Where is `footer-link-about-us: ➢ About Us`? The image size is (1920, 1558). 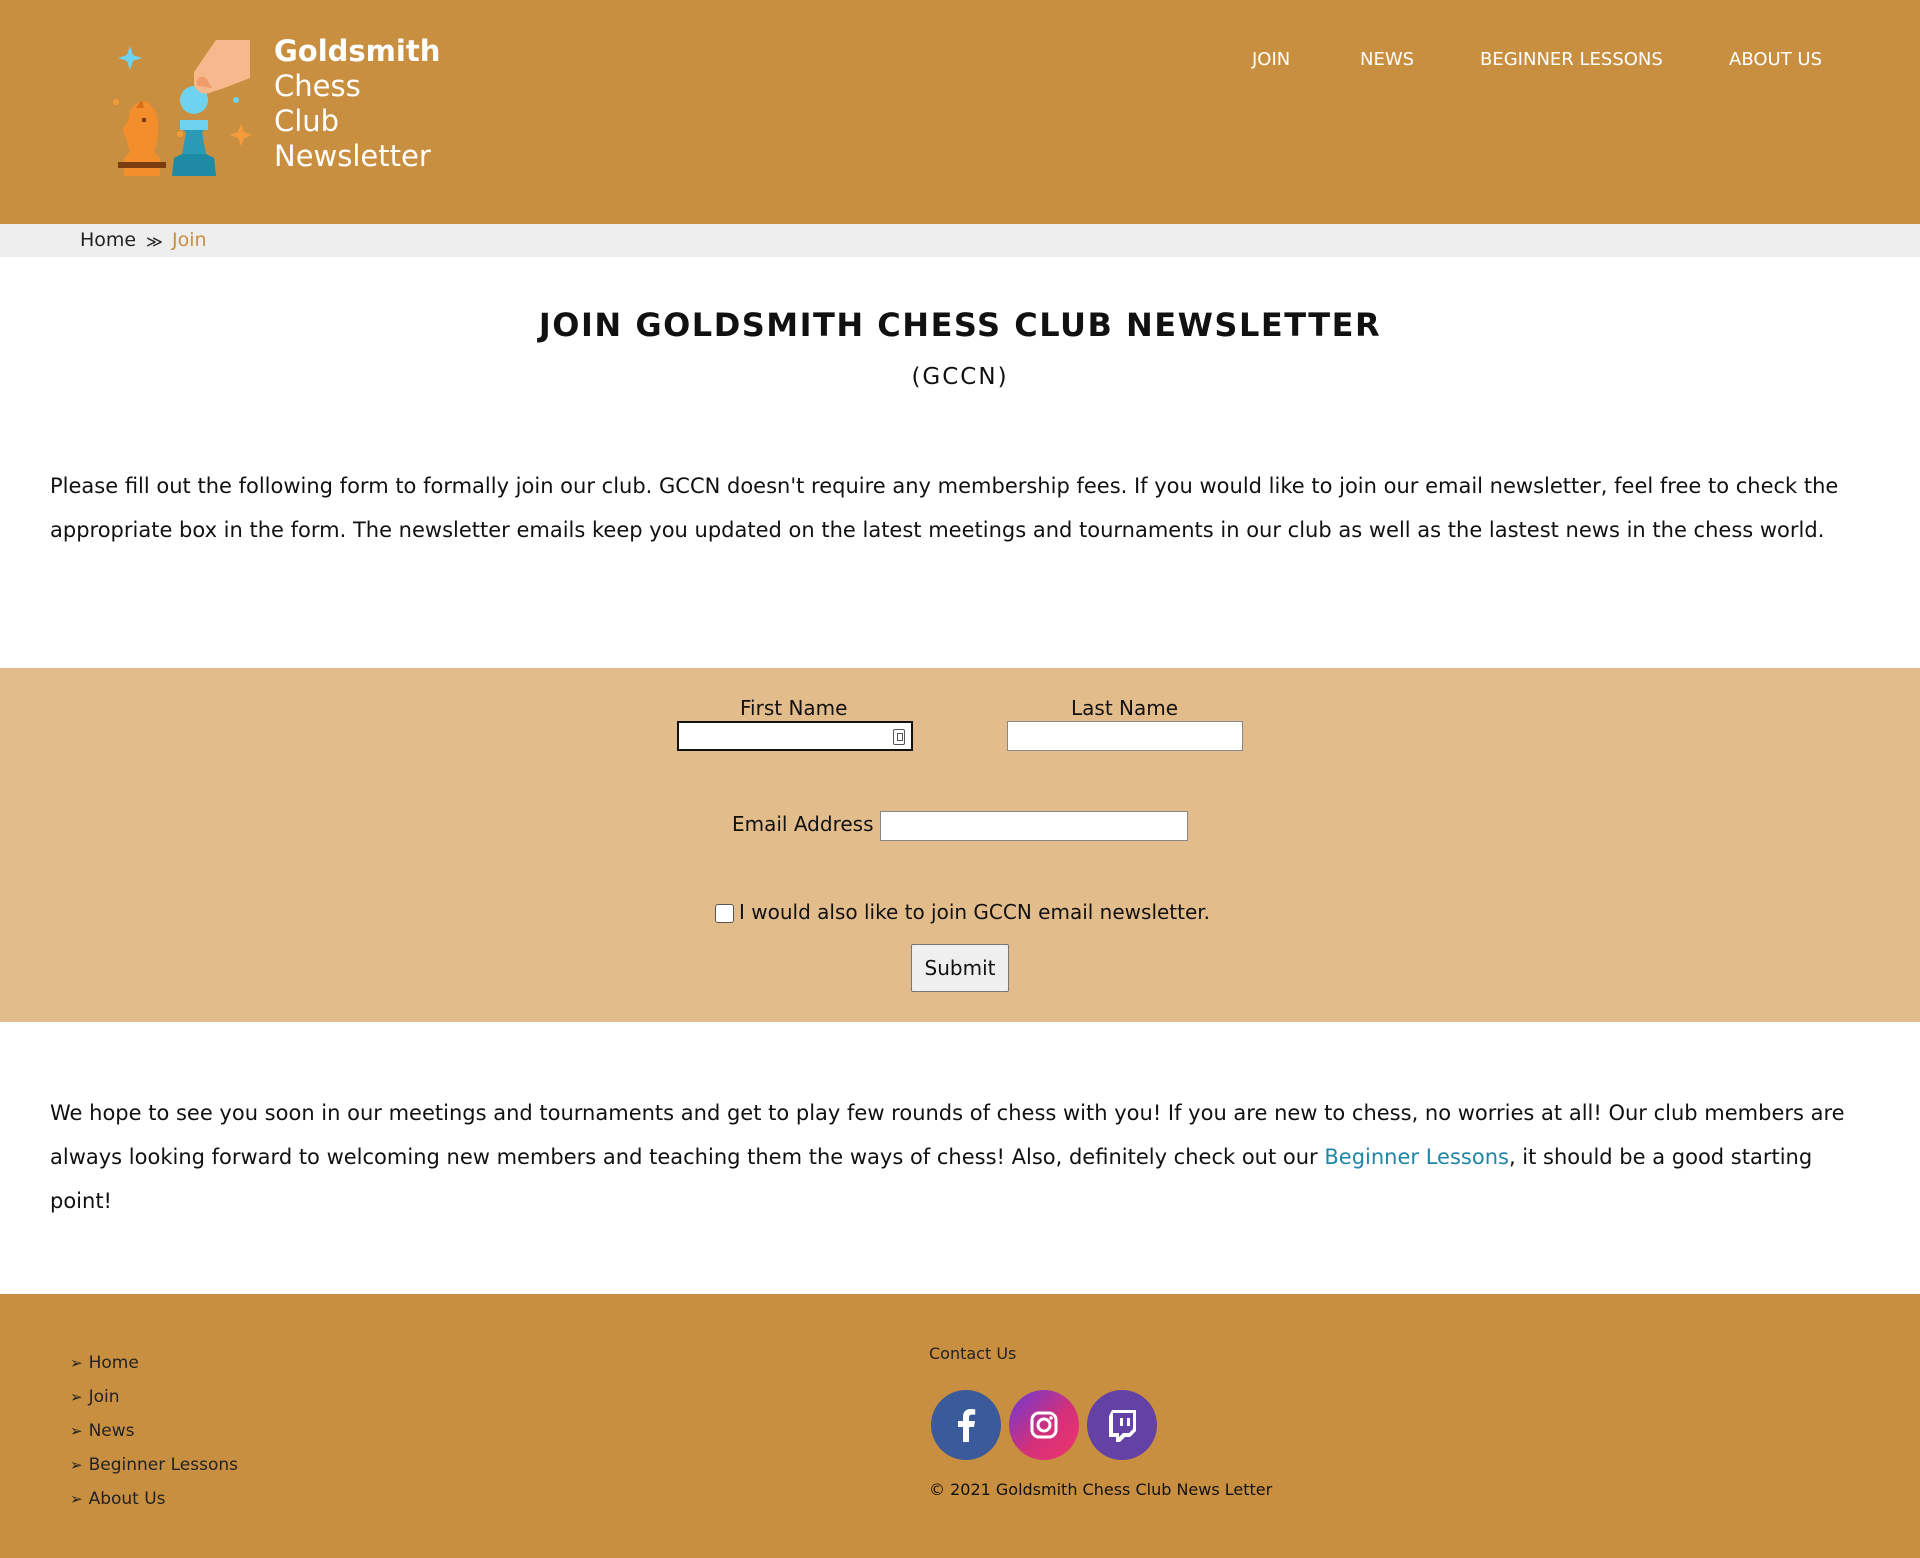 footer-link-about-us: ➢ About Us is located at coordinates (154, 1499).